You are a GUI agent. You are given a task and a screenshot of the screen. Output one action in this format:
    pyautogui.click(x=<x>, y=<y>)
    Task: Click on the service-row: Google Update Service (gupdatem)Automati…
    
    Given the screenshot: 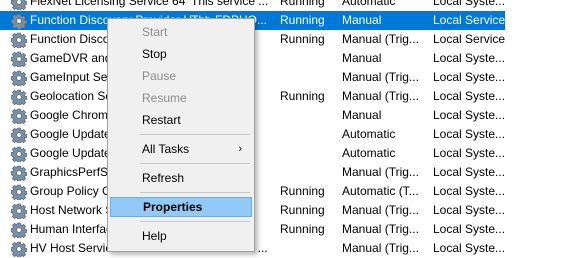 What is the action you would take?
    pyautogui.click(x=290, y=153)
    